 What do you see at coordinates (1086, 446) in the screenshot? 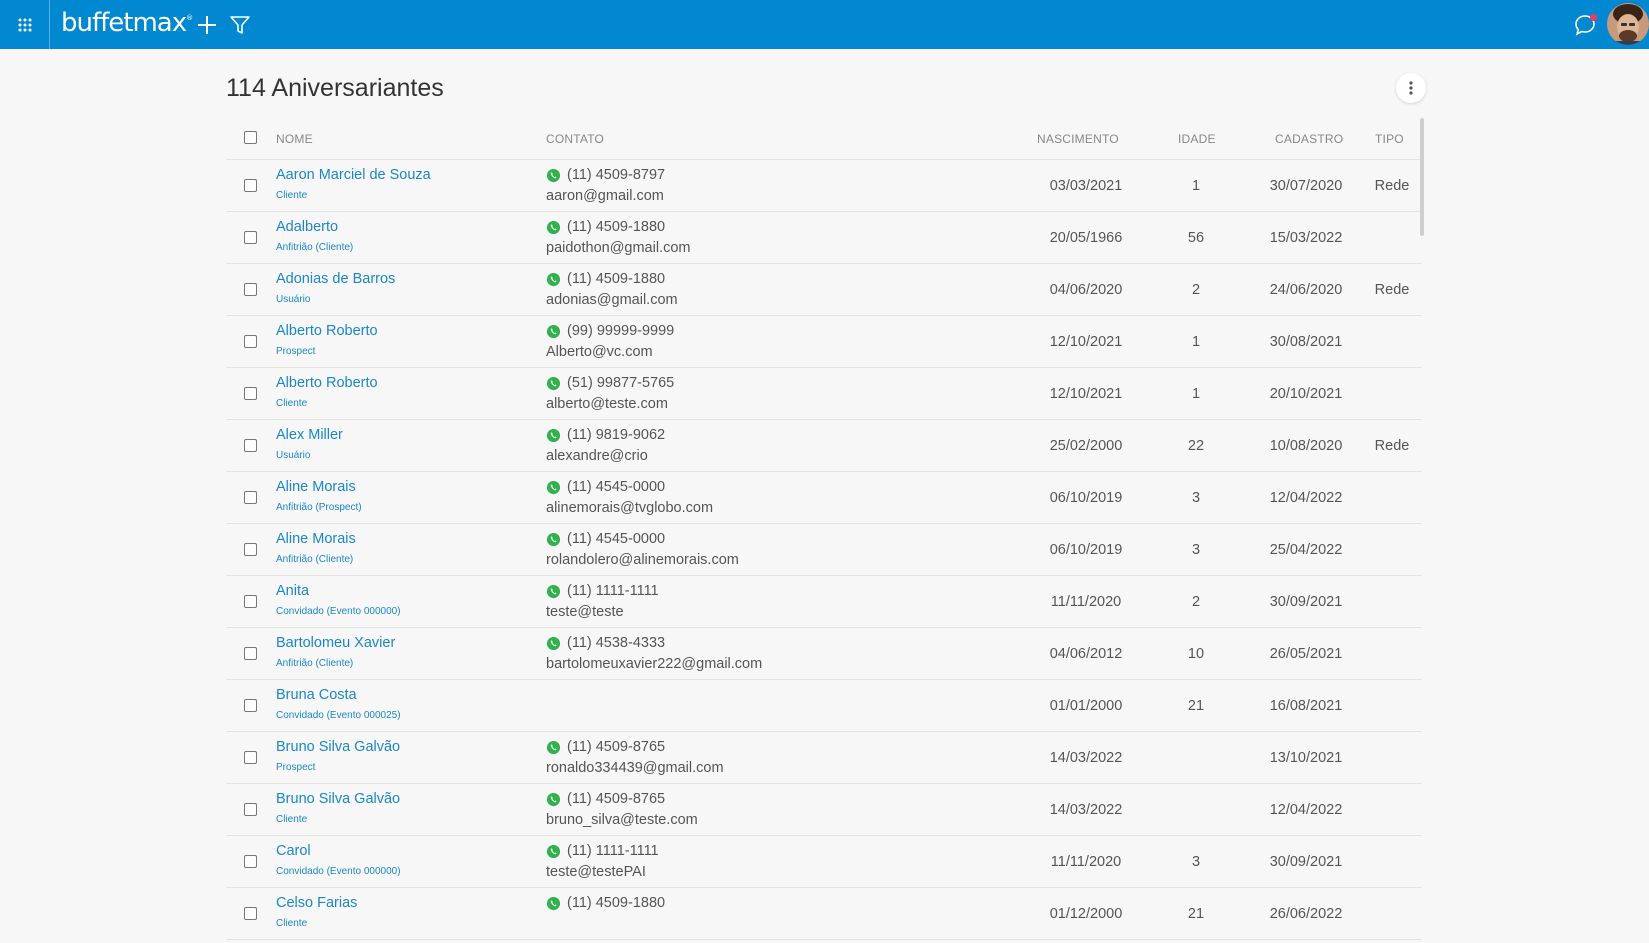
I see `birth-date: 25/02/2000` at bounding box center [1086, 446].